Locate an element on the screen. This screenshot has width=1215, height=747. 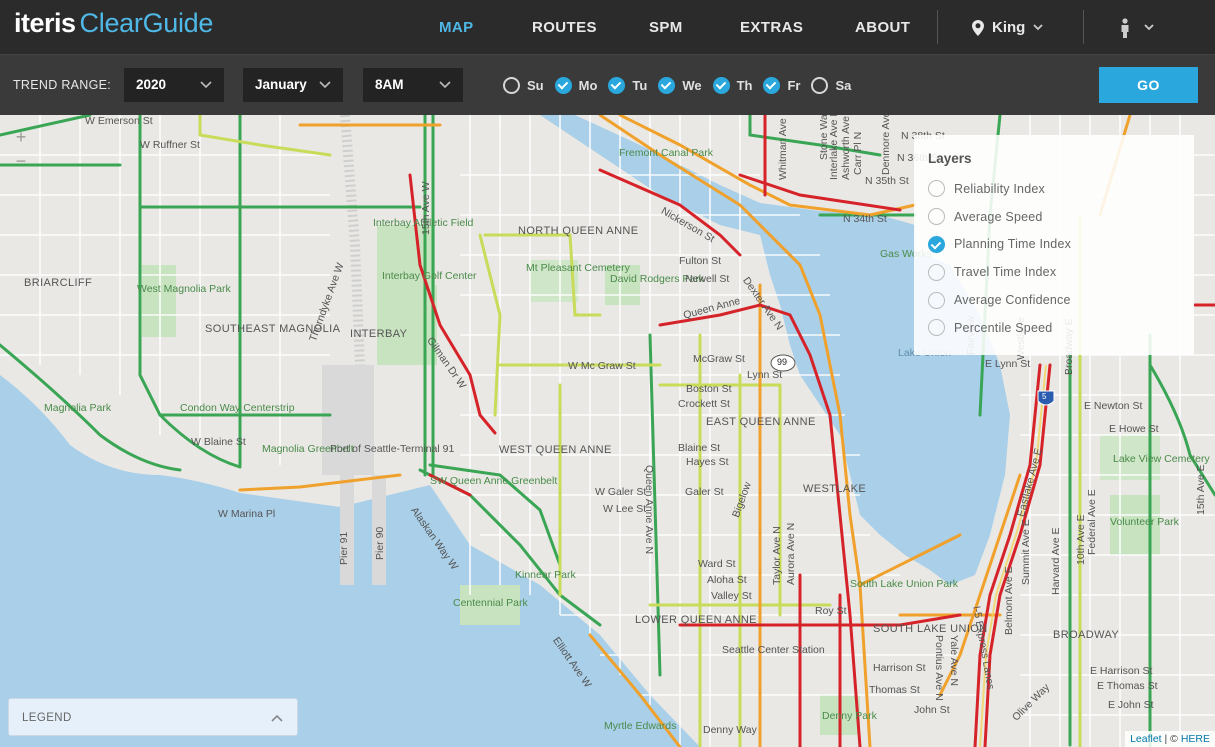
map-label: W Emerson St is located at coordinates (119, 121).